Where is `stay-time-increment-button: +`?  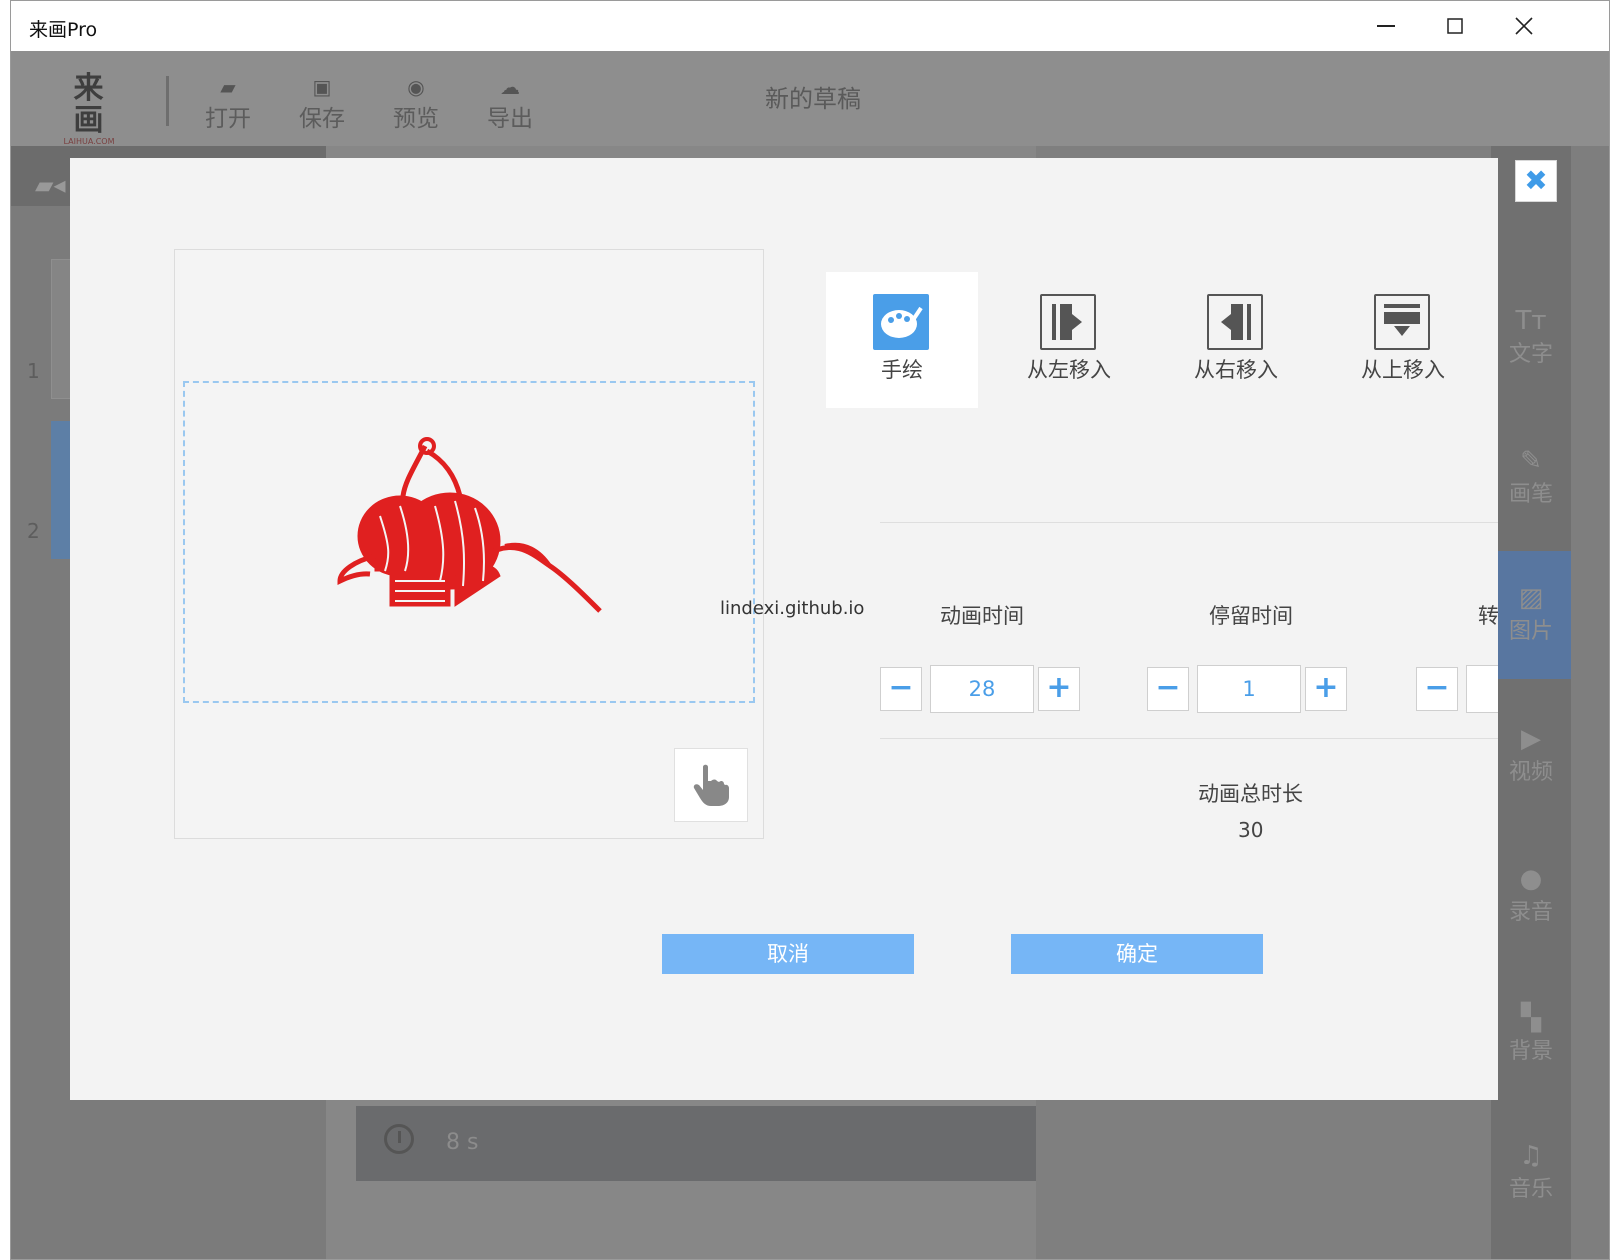 stay-time-increment-button: + is located at coordinates (1326, 689).